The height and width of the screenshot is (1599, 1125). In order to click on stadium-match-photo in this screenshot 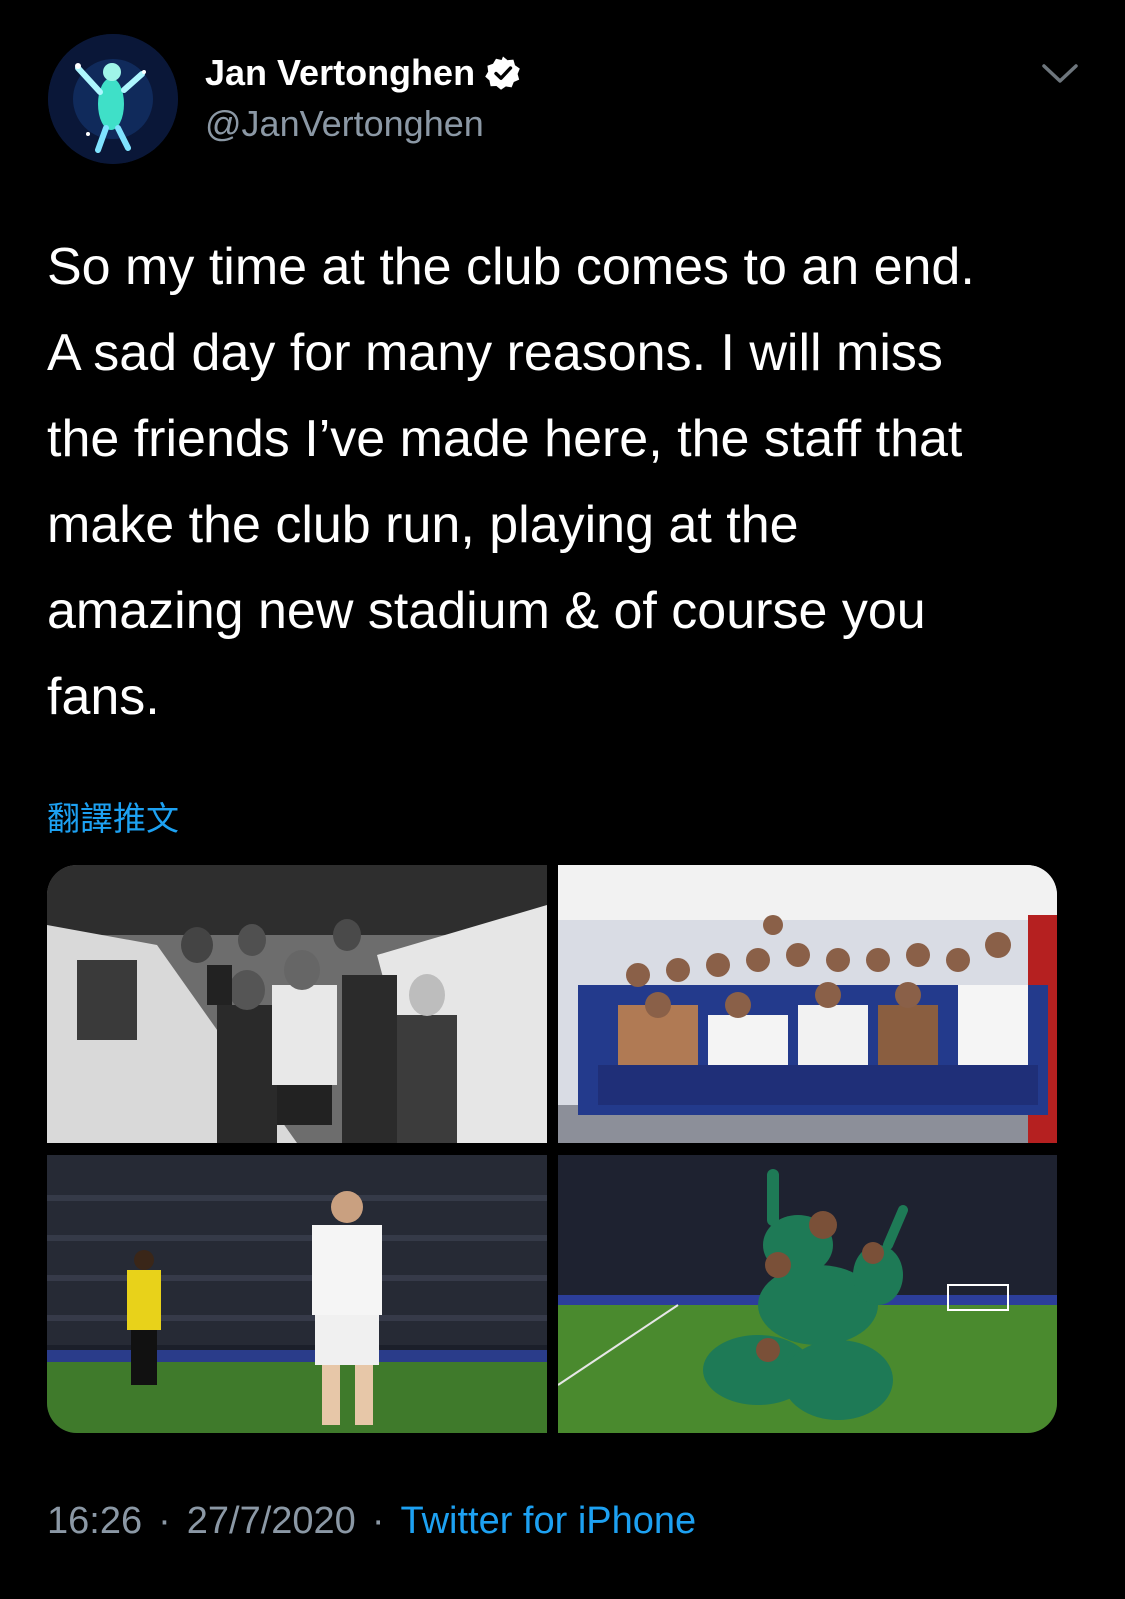, I will do `click(297, 1294)`.